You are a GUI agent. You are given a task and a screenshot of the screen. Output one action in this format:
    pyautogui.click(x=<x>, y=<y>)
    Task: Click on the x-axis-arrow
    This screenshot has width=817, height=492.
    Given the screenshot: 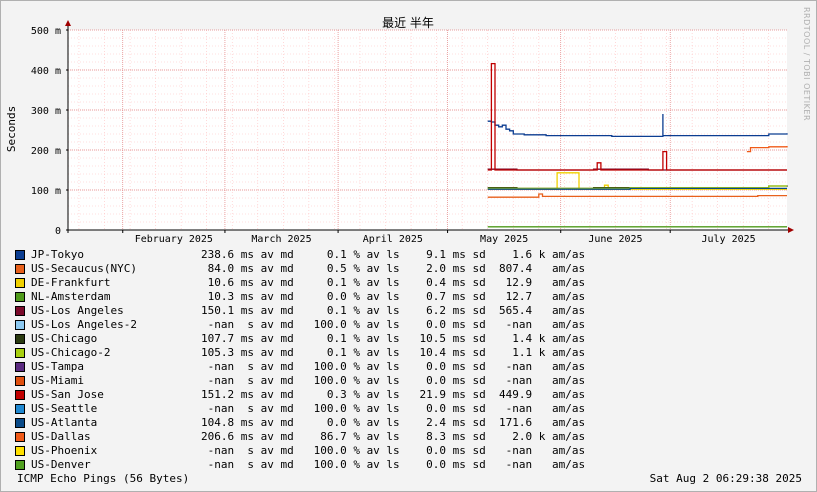 What is the action you would take?
    pyautogui.click(x=791, y=230)
    